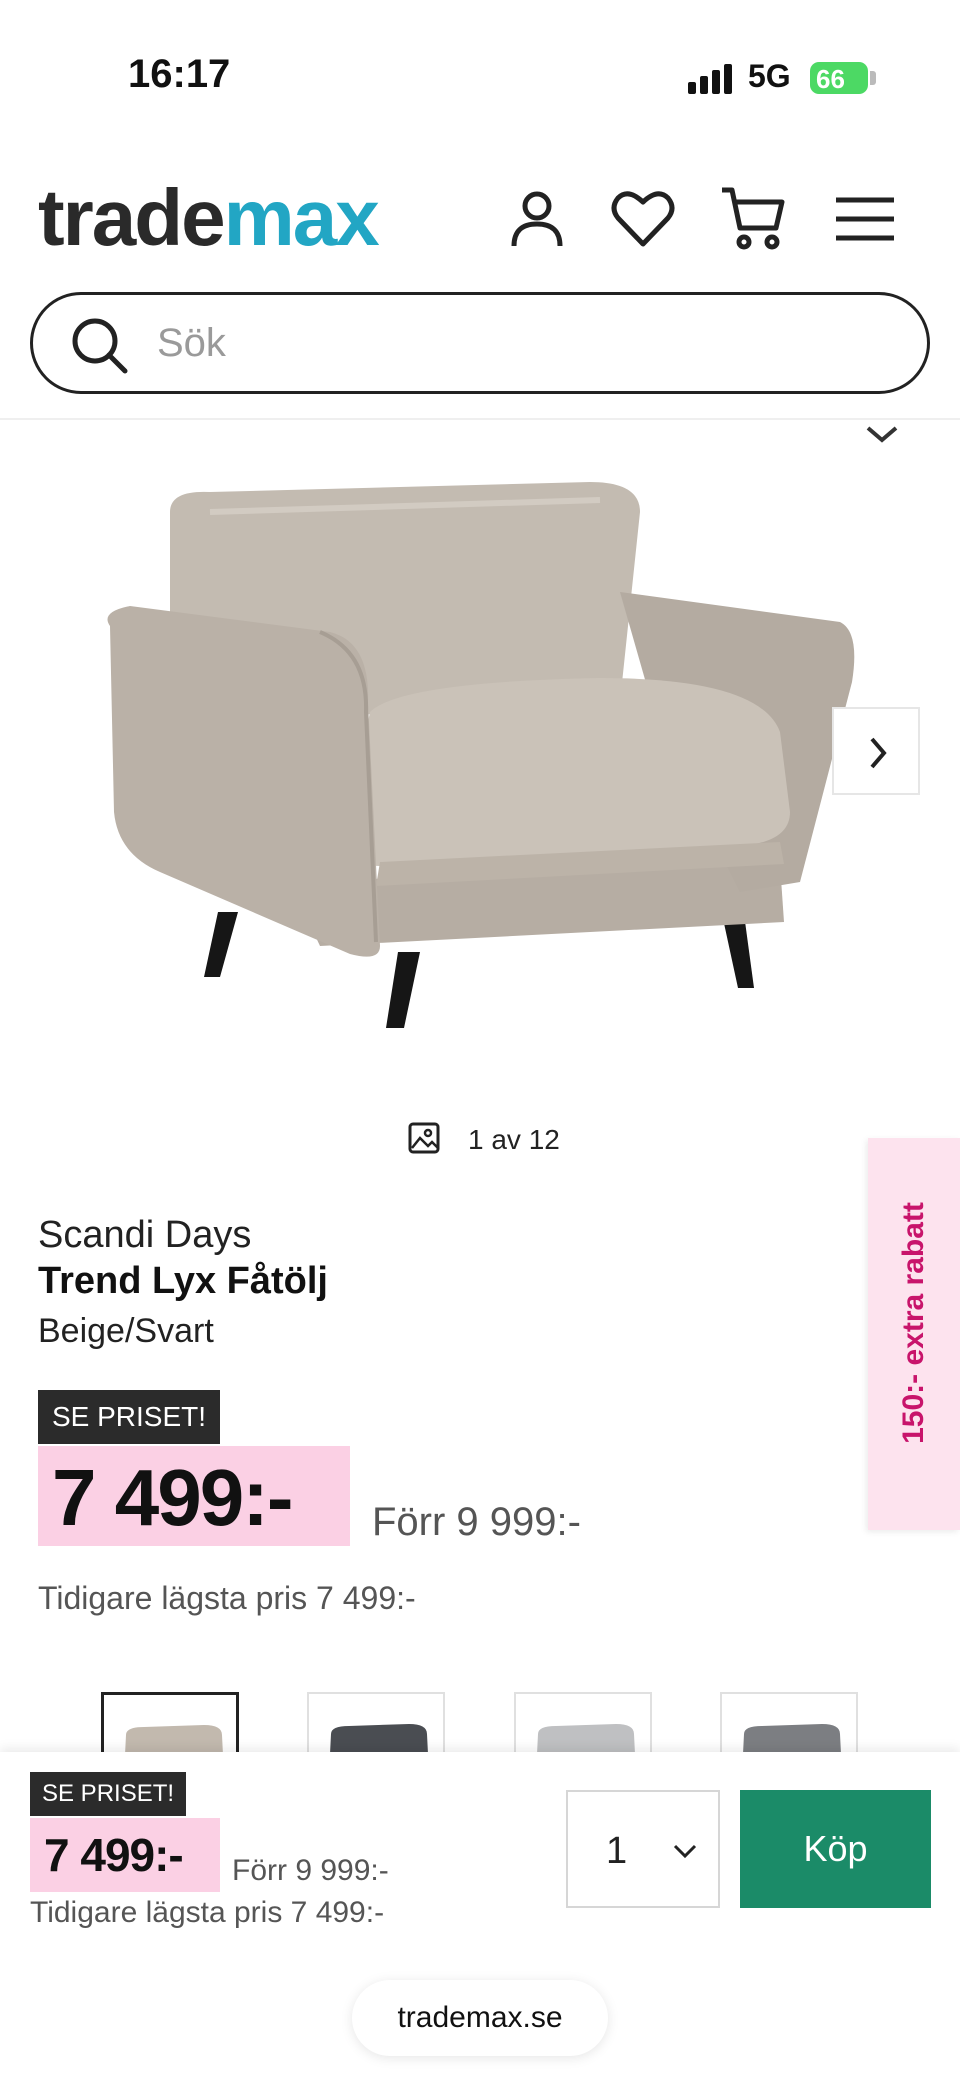  I want to click on network-label: 5G, so click(769, 76).